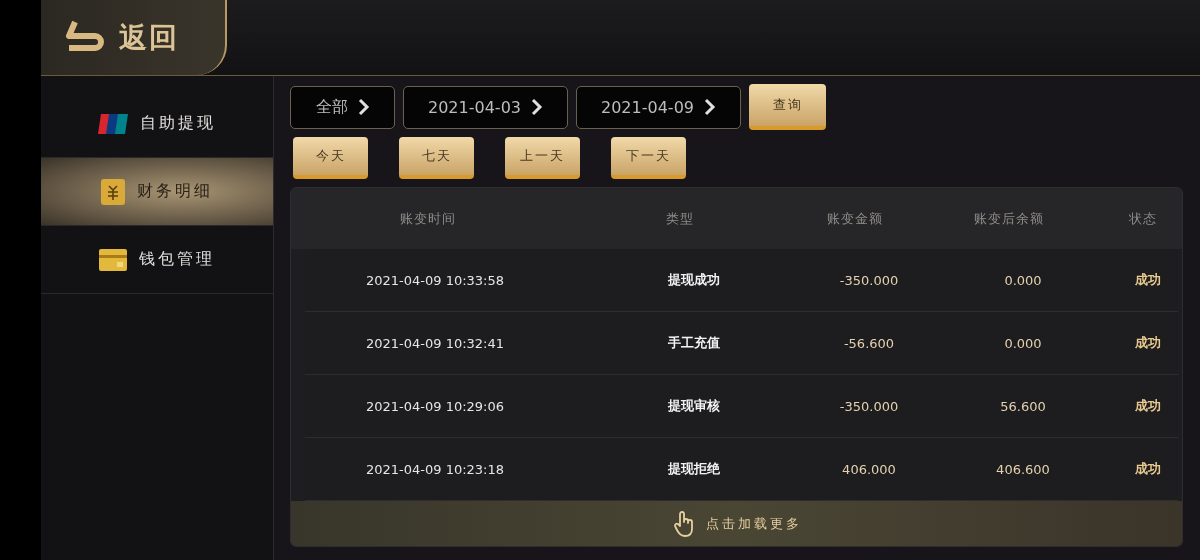  What do you see at coordinates (428, 218) in the screenshot?
I see `column-header: 账变时间` at bounding box center [428, 218].